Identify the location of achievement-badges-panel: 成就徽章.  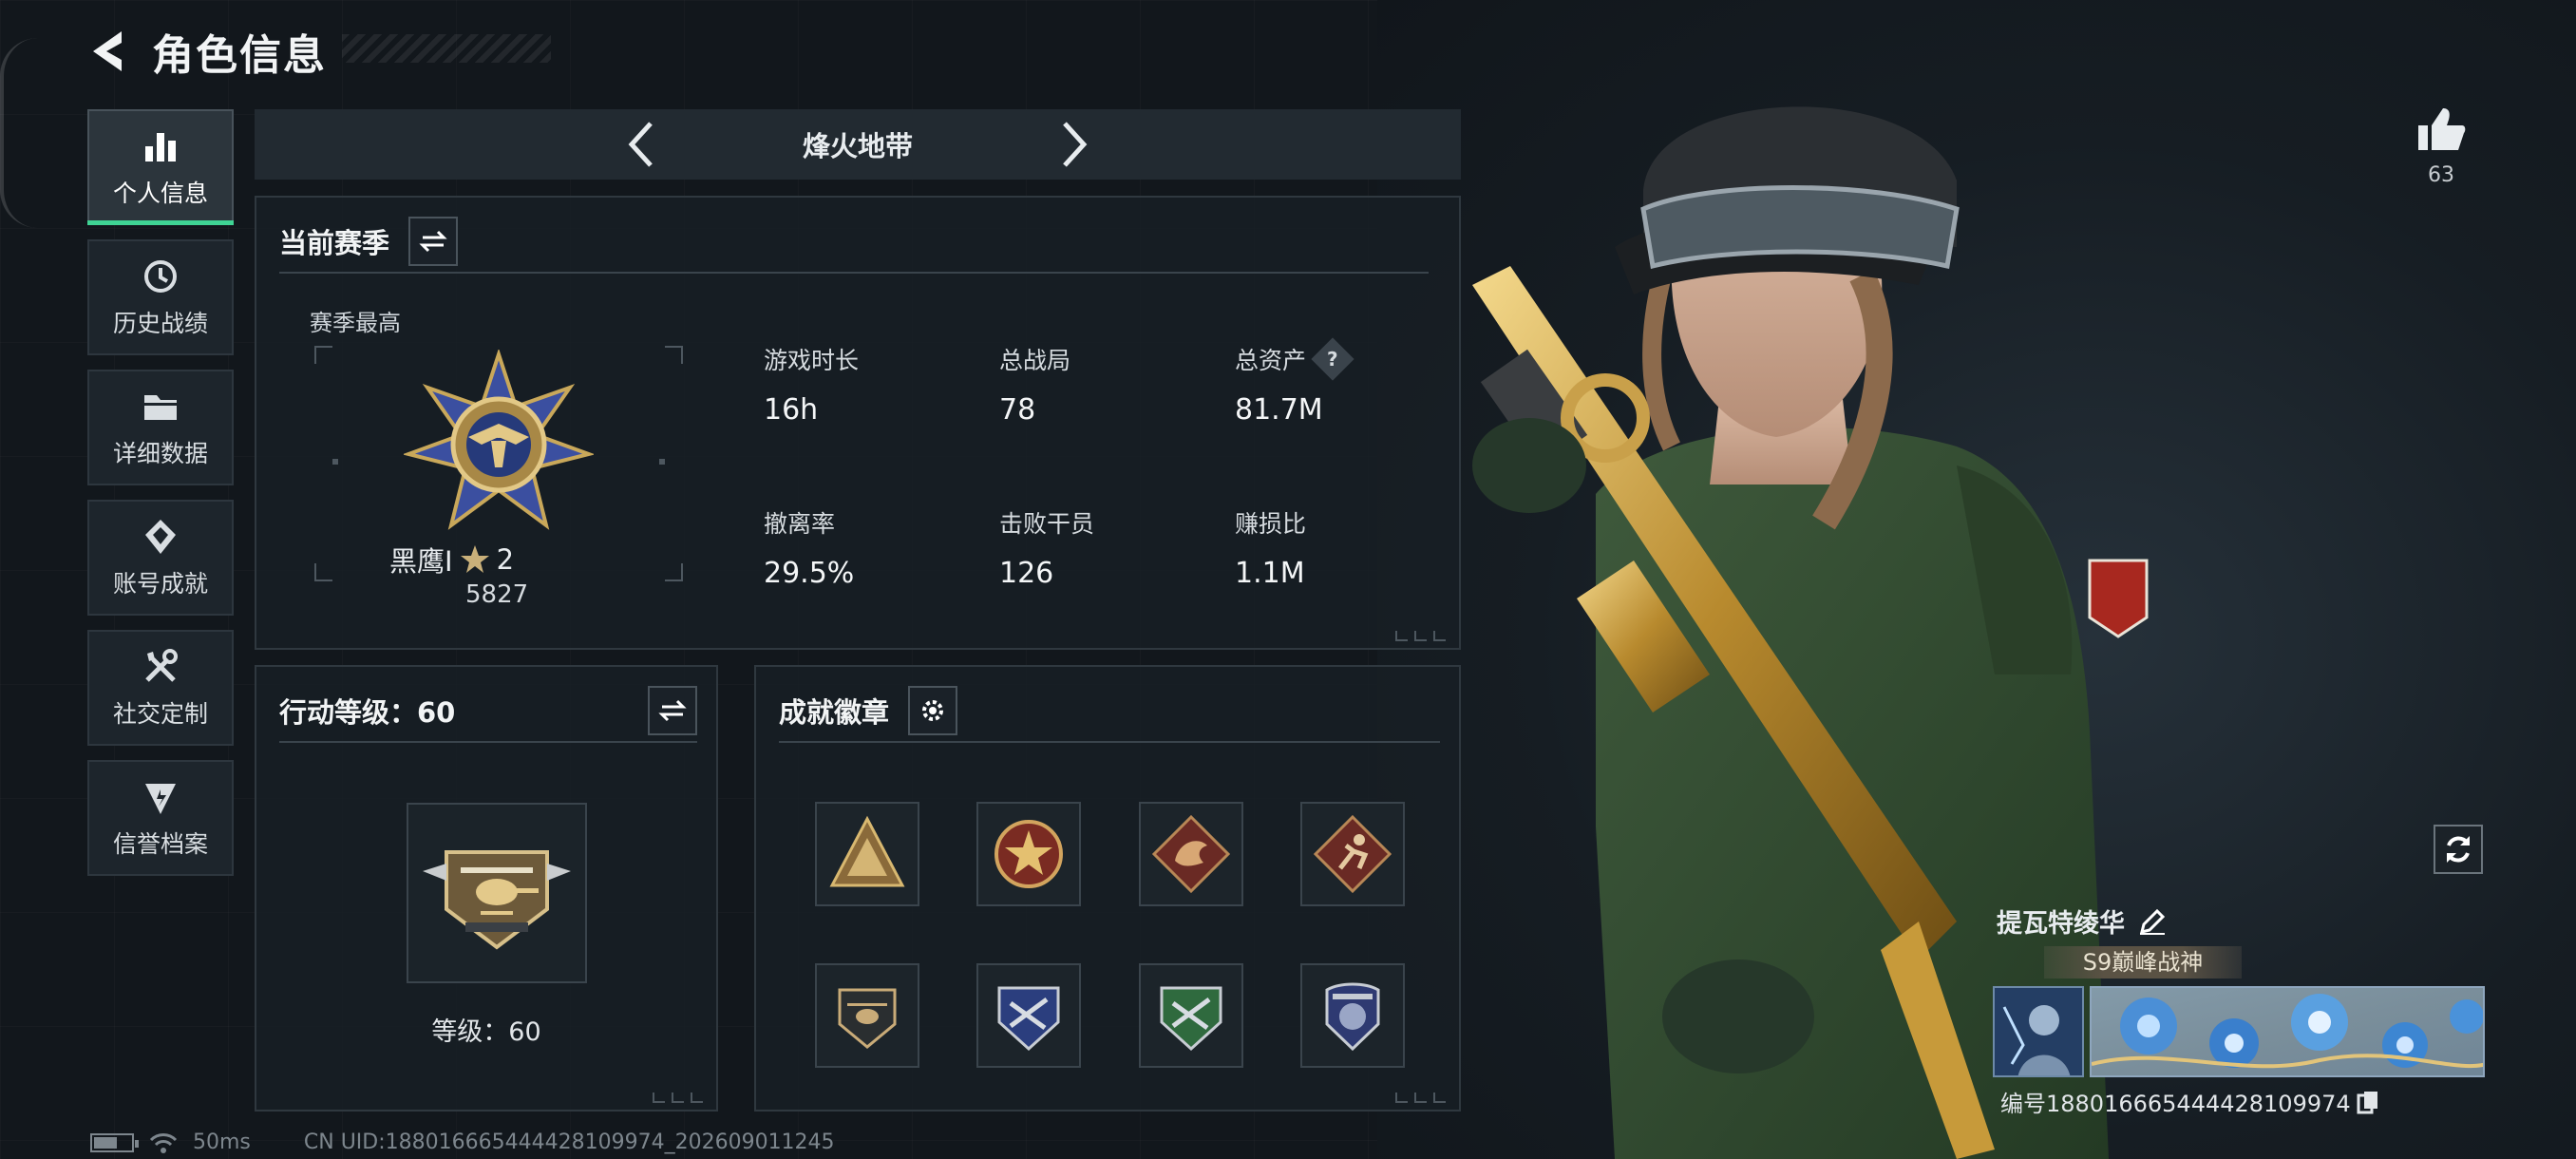
(1107, 888).